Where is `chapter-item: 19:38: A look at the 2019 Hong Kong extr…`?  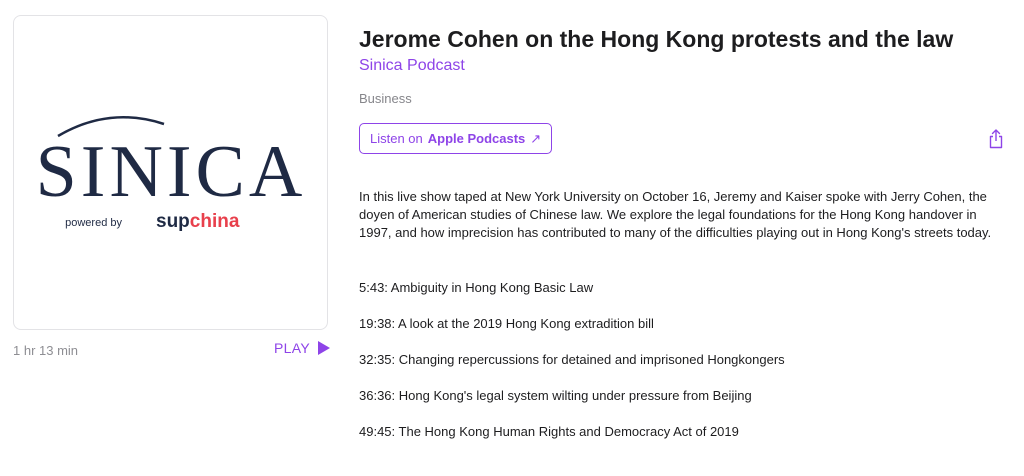 chapter-item: 19:38: A look at the 2019 Hong Kong extr… is located at coordinates (506, 323).